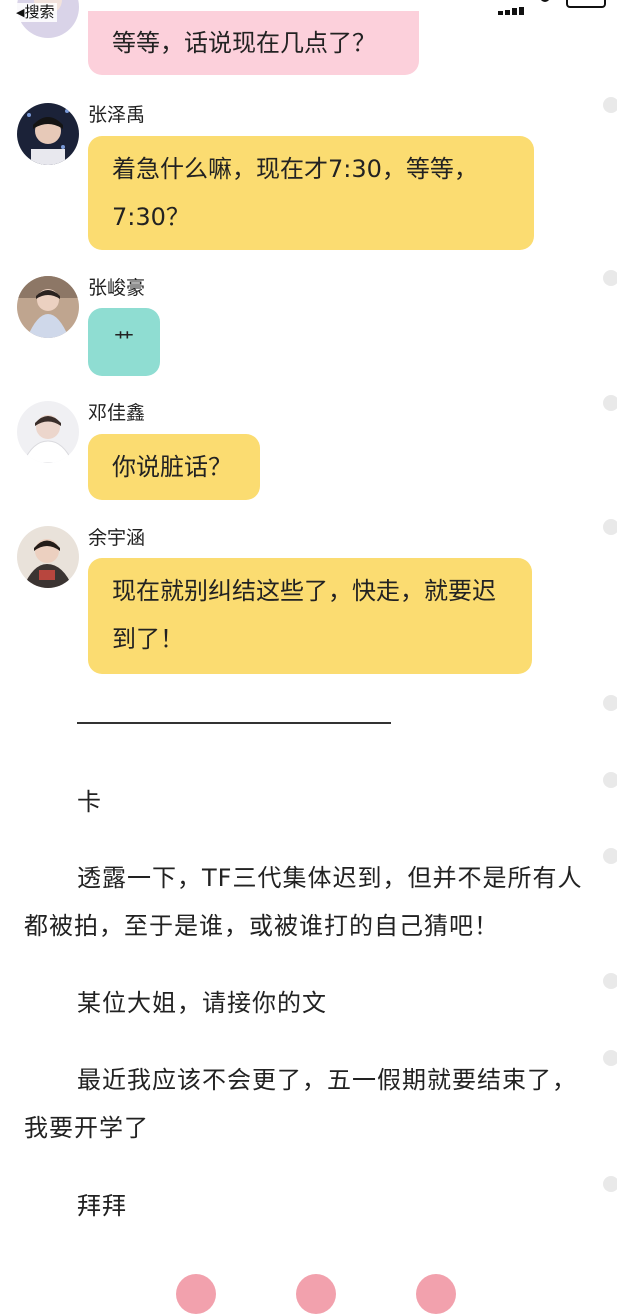 This screenshot has width=617, height=1314. I want to click on article-paragraph: 最近我应该不会更了，五一假期就要结束了，我要开学了, so click(300, 1104).